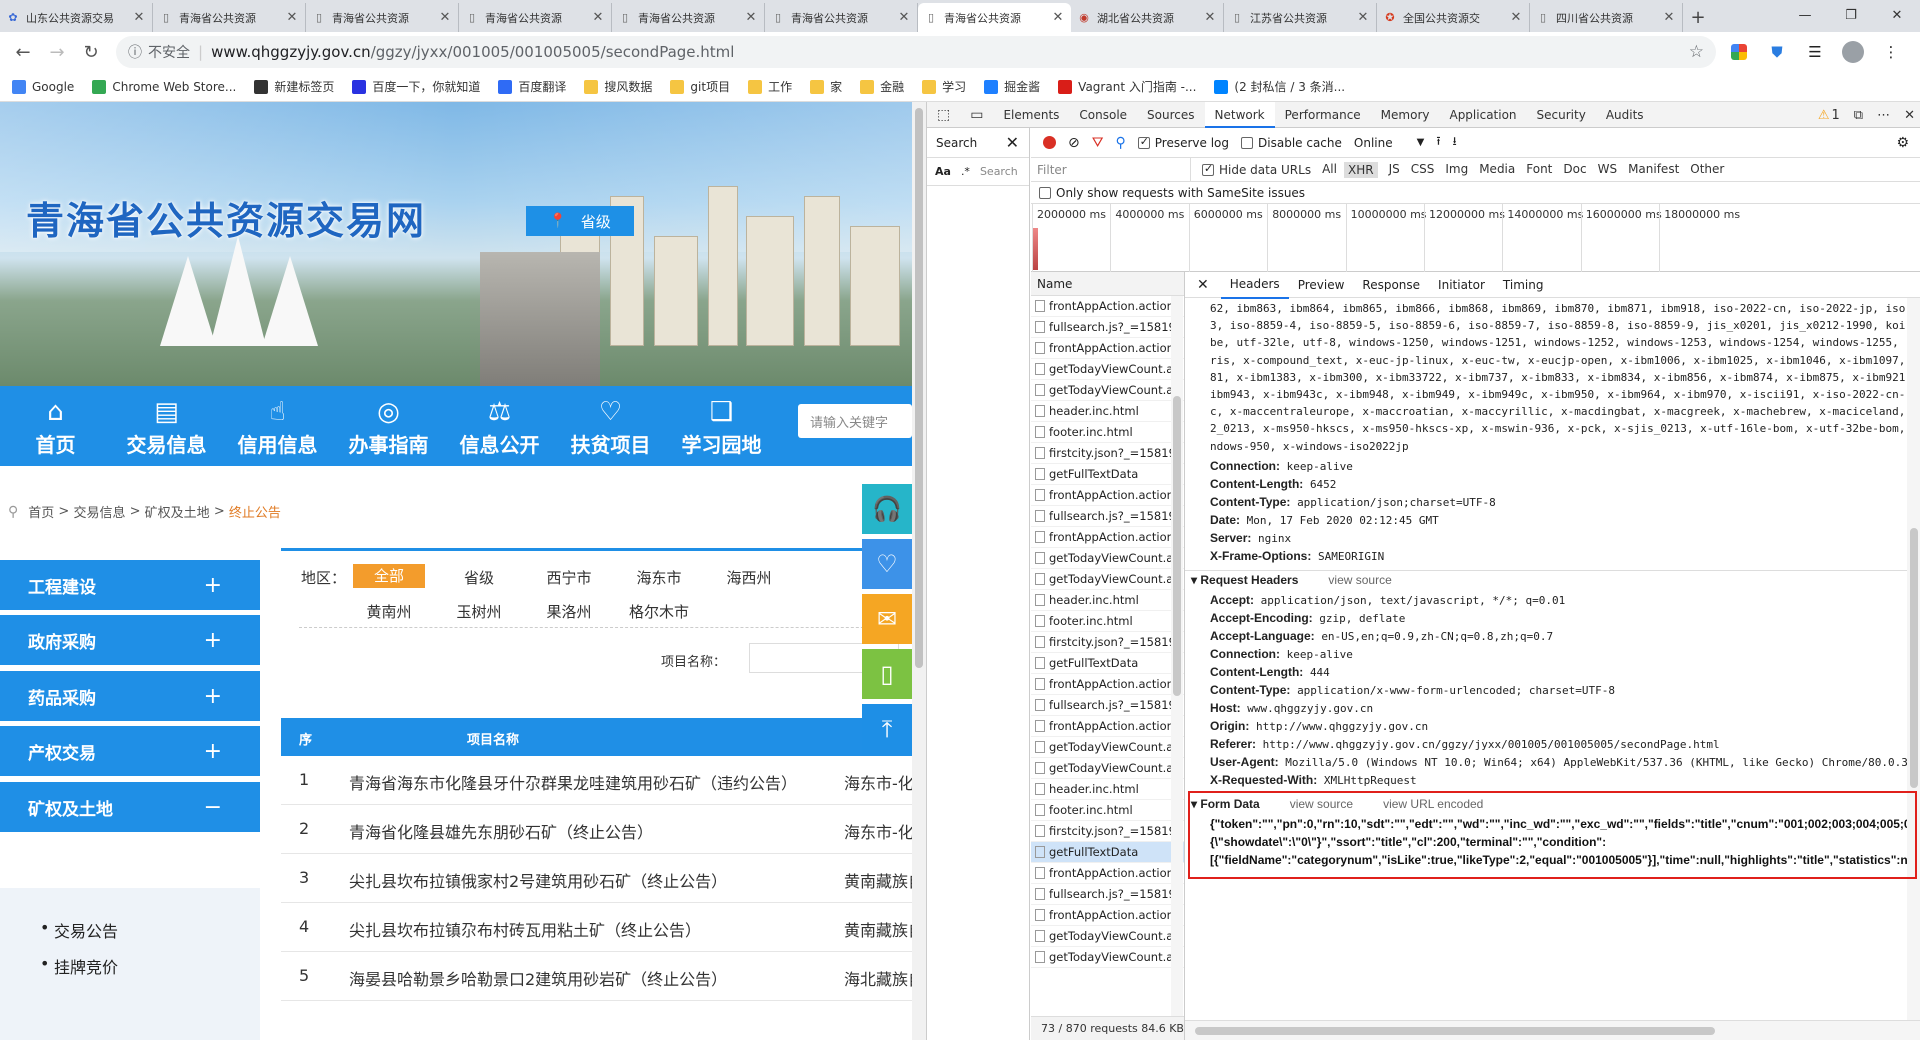 This screenshot has width=1920, height=1040. I want to click on request-headers-section: ▾ Request Headers view source, so click(1291, 580).